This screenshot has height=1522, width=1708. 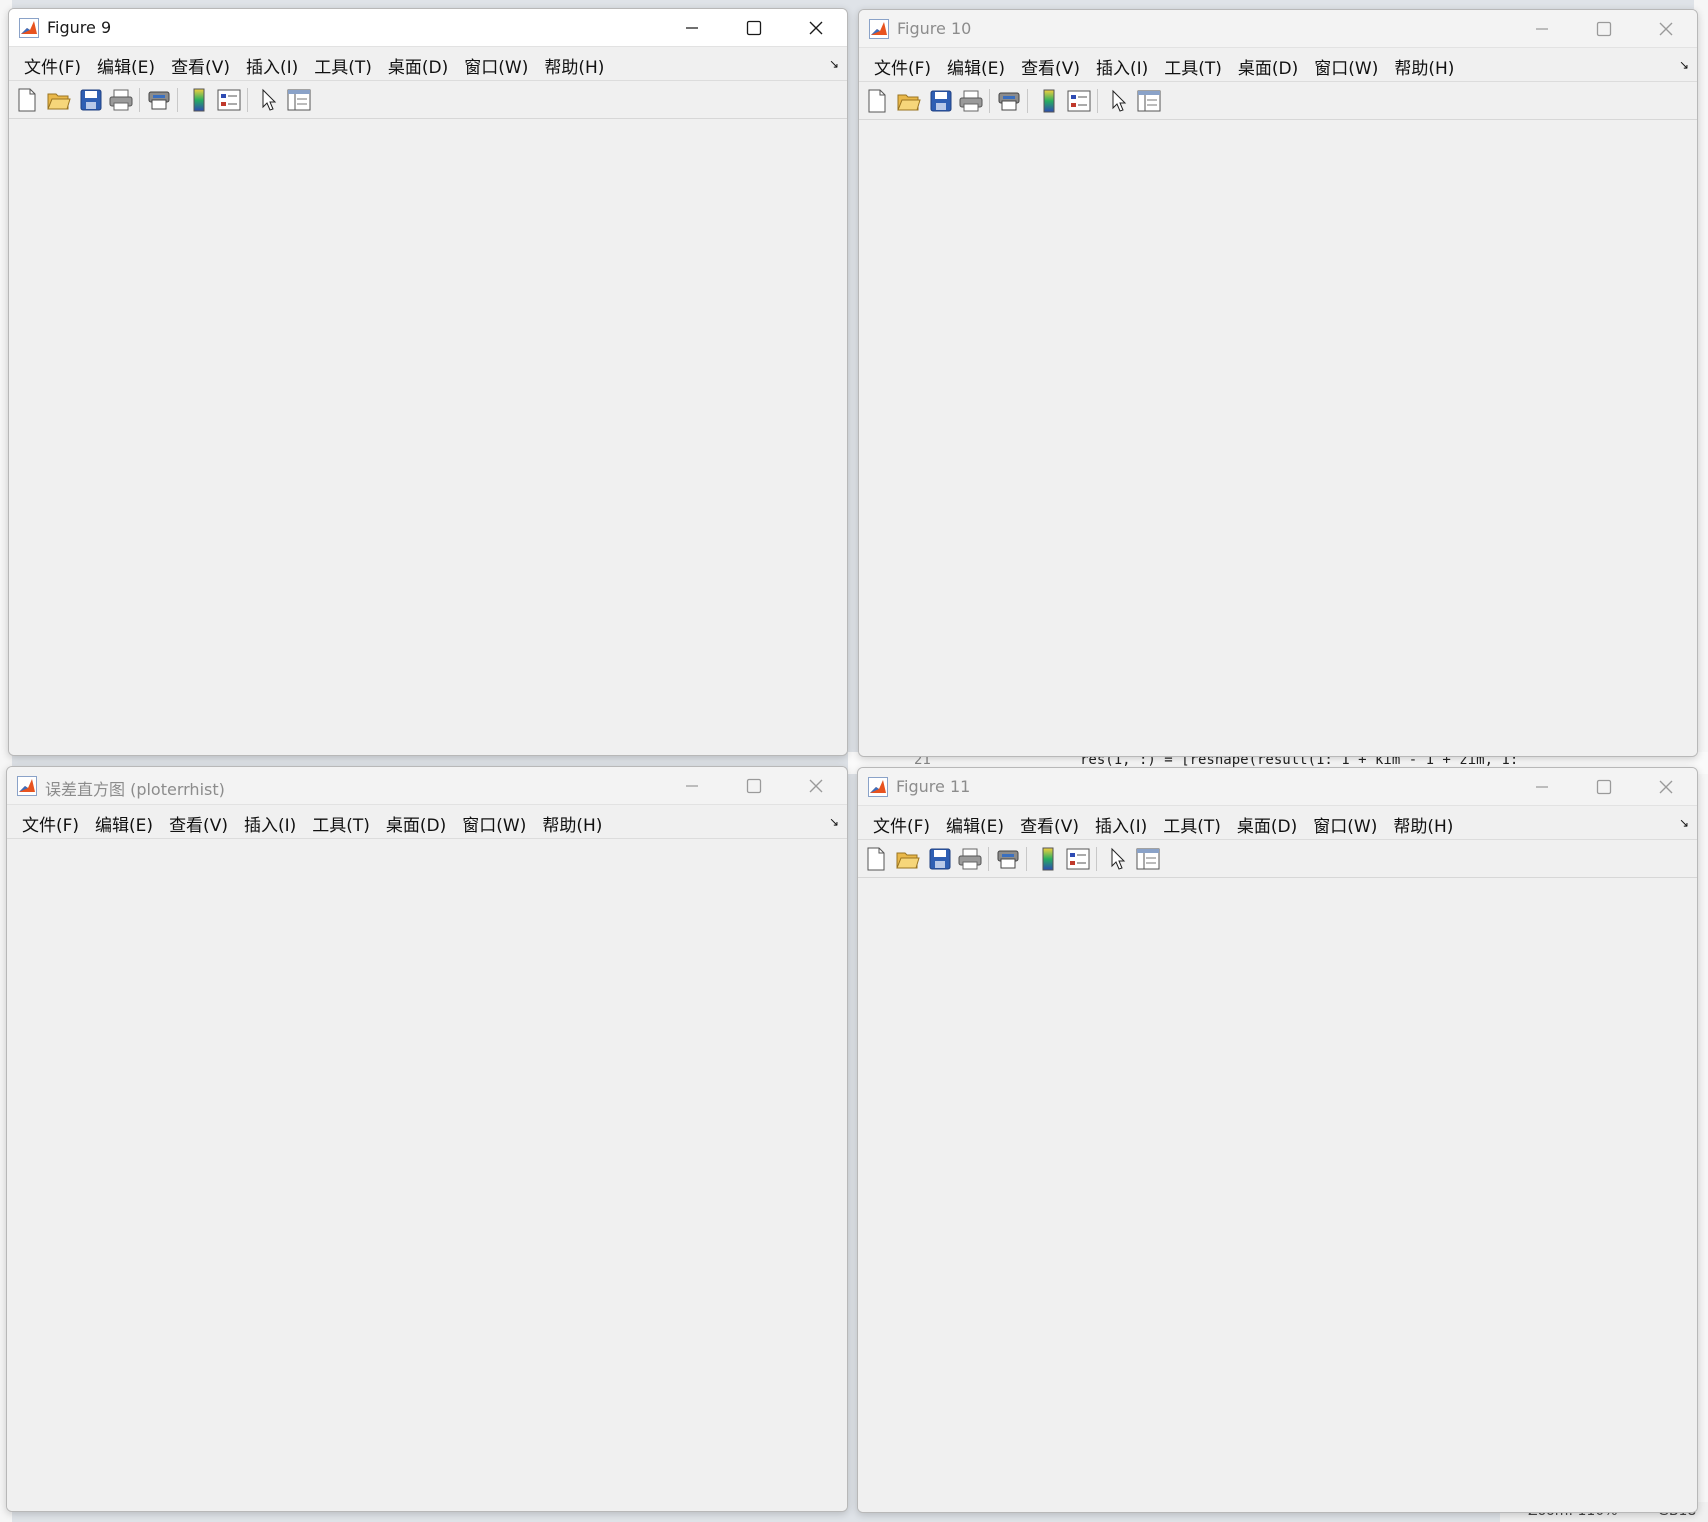 What do you see at coordinates (135, 789) in the screenshot?
I see `window-title: 误差直方图 (ploterrhist)` at bounding box center [135, 789].